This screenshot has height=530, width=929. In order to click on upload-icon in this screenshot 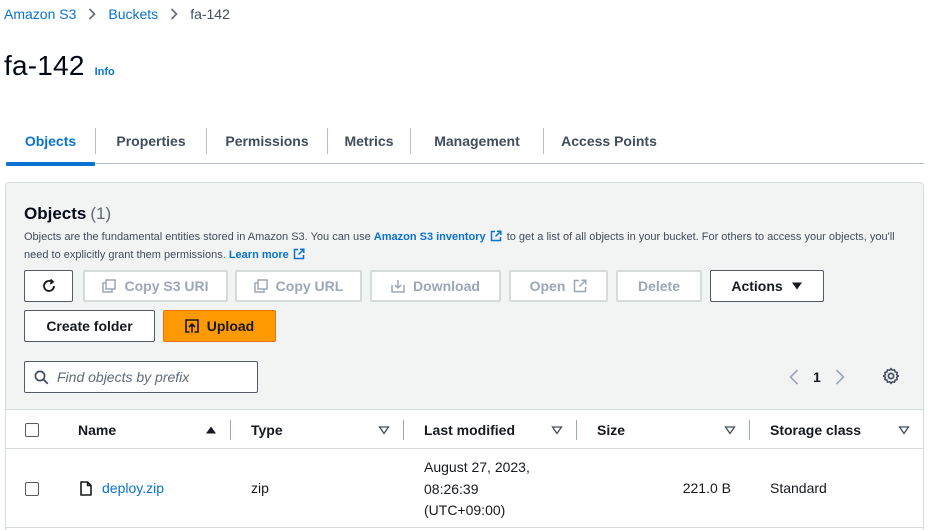, I will do `click(191, 326)`.